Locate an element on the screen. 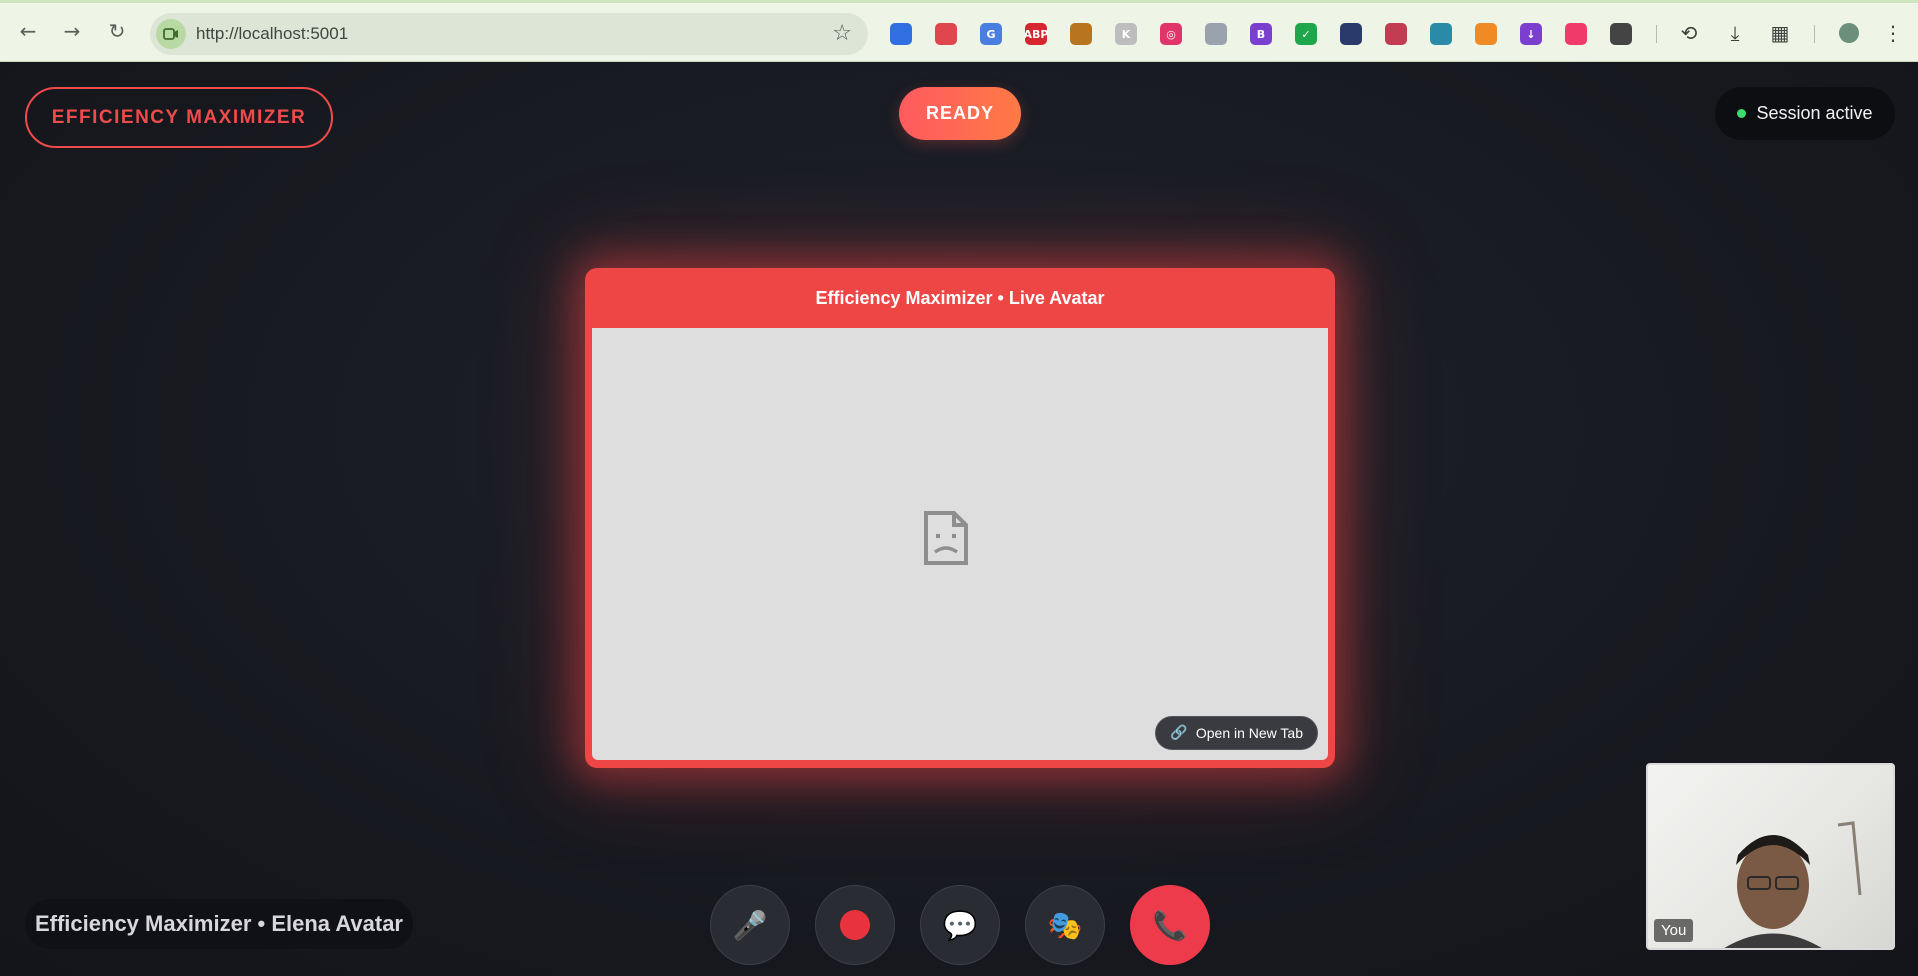 The height and width of the screenshot is (976, 1918). mic-button: 🎤 is located at coordinates (750, 925).